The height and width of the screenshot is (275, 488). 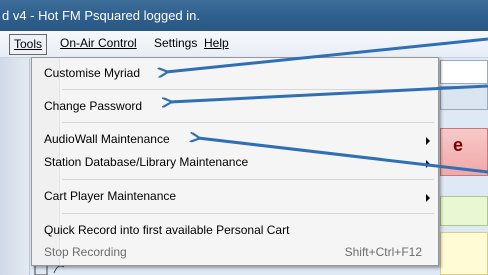 I want to click on menu-on-air-control-label: On-Air Control, so click(x=98, y=43).